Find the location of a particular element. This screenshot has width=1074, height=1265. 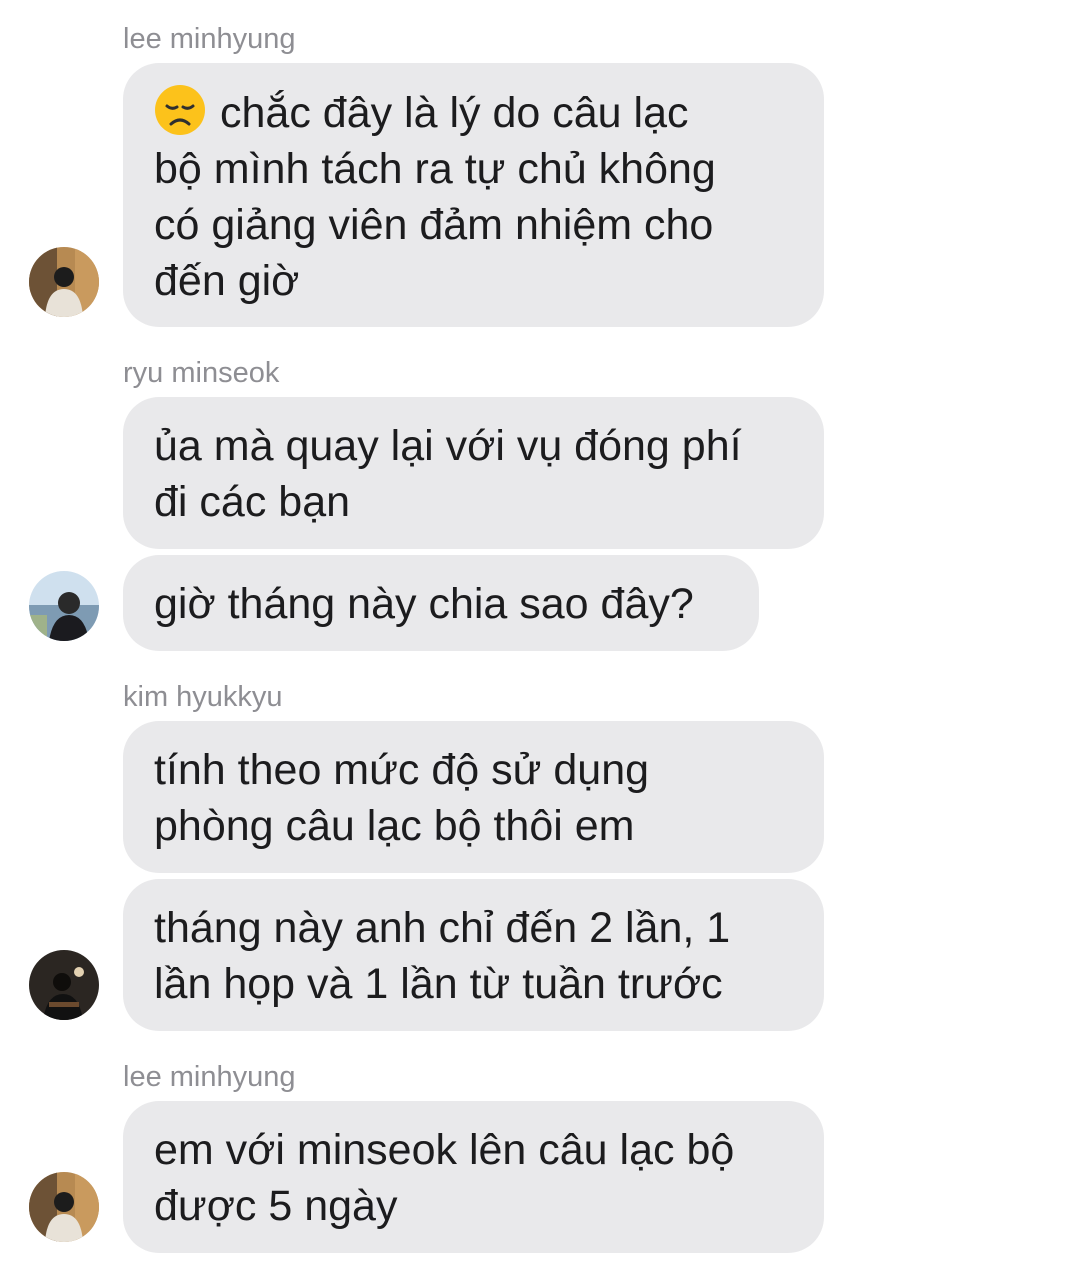

message-line: ủa mà quay lại với vụ đóng phí is located at coordinates (448, 446).